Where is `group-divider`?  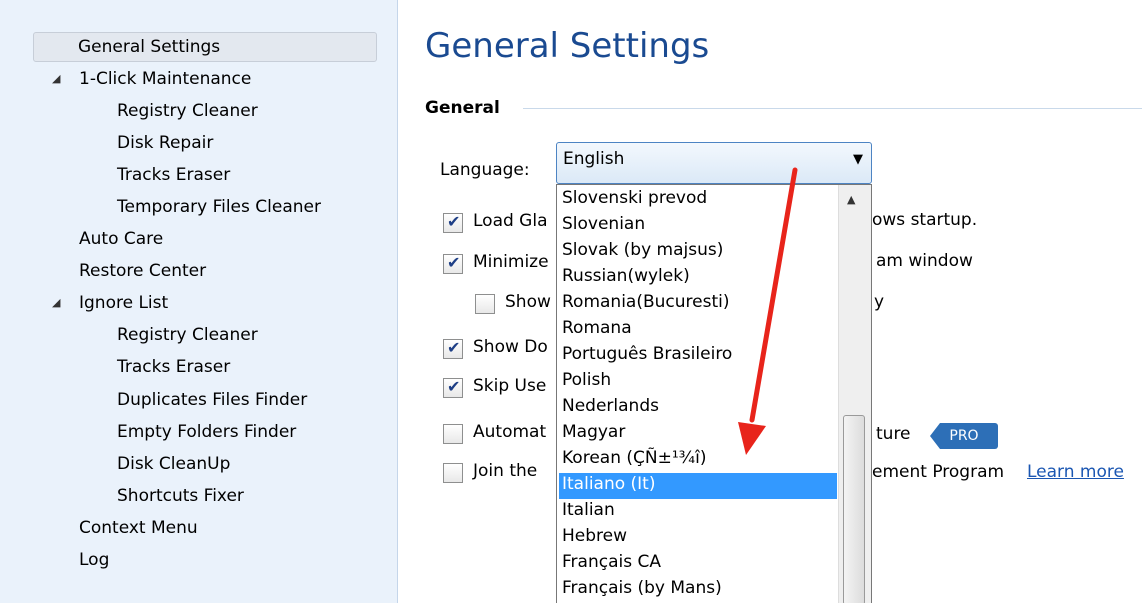 group-divider is located at coordinates (832, 108).